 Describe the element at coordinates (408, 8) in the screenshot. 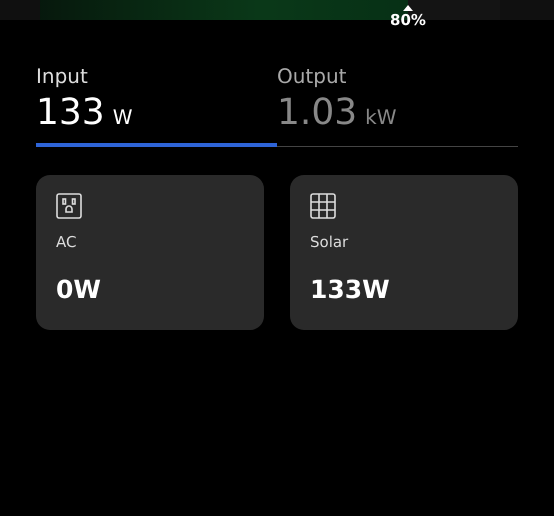

I see `triangle-icon` at that location.